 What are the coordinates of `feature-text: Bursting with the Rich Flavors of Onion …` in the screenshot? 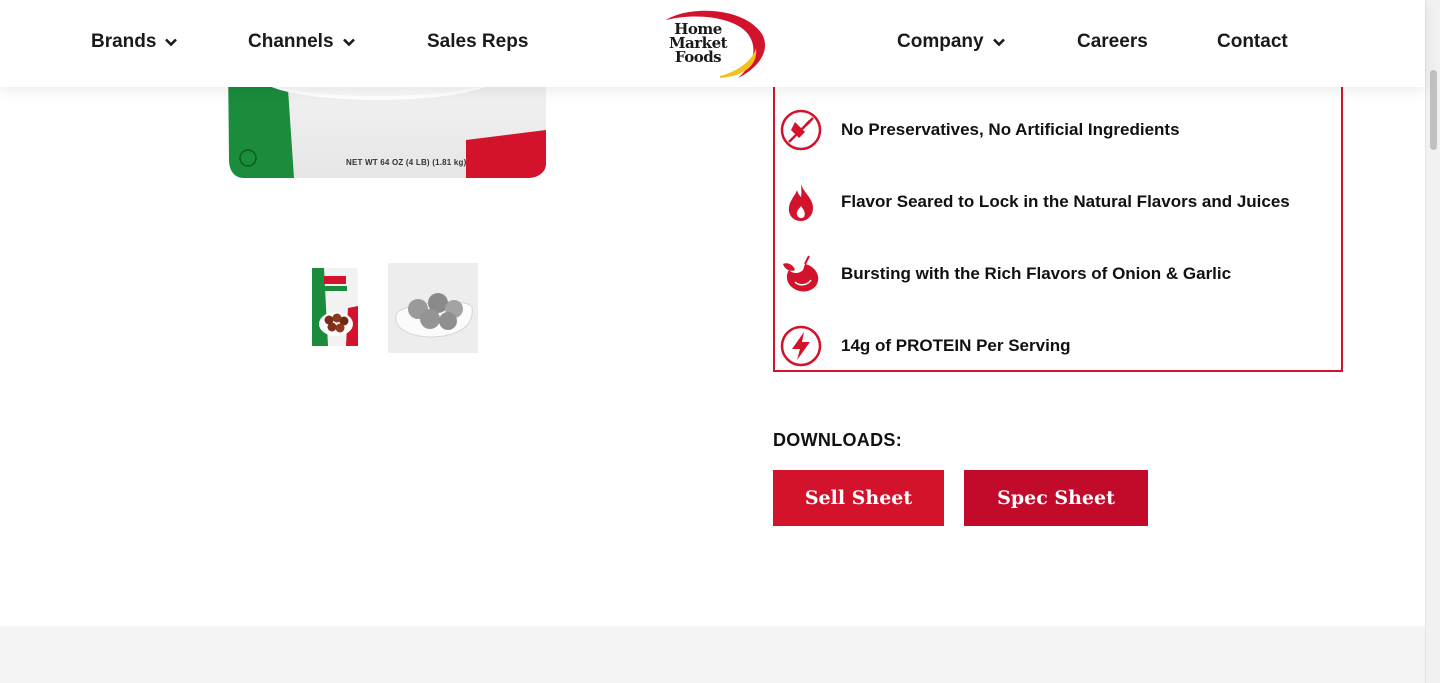 It's located at (1036, 273).